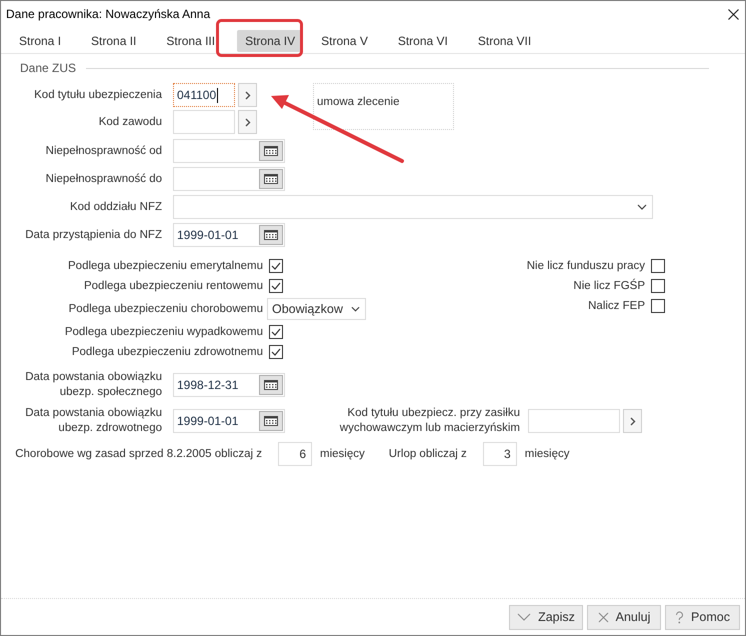  What do you see at coordinates (429, 421) in the screenshot?
I see `field-label: Kod tytułu ubezpiecz. przy zasiłku wychowawczym lub macierzyńskim` at bounding box center [429, 421].